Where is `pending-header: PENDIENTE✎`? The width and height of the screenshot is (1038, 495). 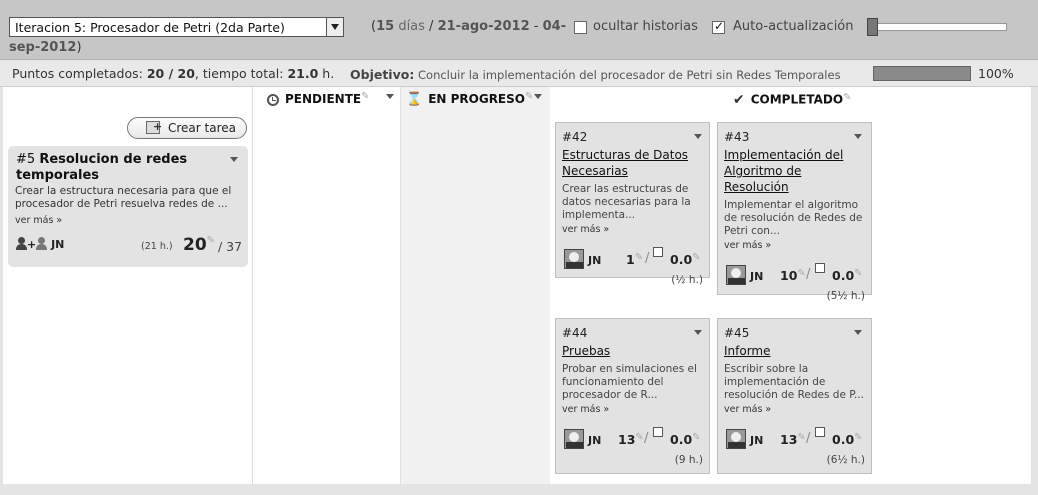 pending-header: PENDIENTE✎ is located at coordinates (318, 98).